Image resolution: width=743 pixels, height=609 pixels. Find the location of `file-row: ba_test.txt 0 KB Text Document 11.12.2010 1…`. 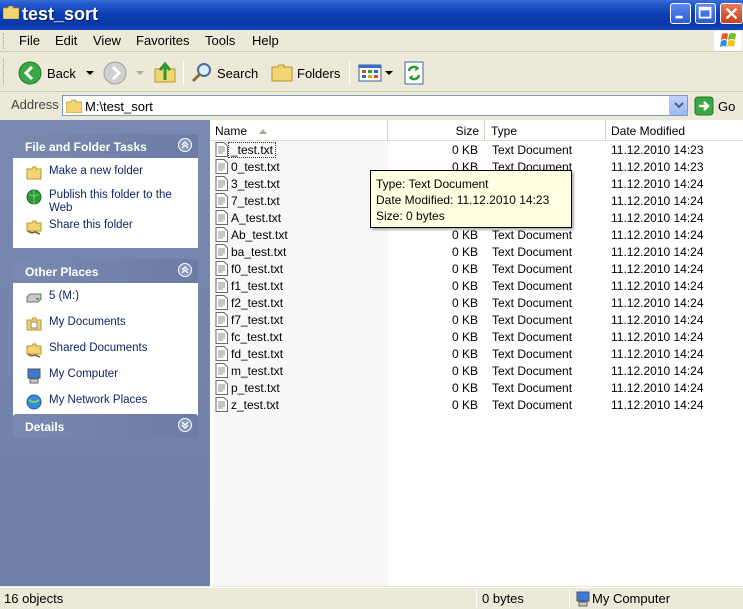

file-row: ba_test.txt 0 KB Text Document 11.12.2010 1… is located at coordinates (476, 251).